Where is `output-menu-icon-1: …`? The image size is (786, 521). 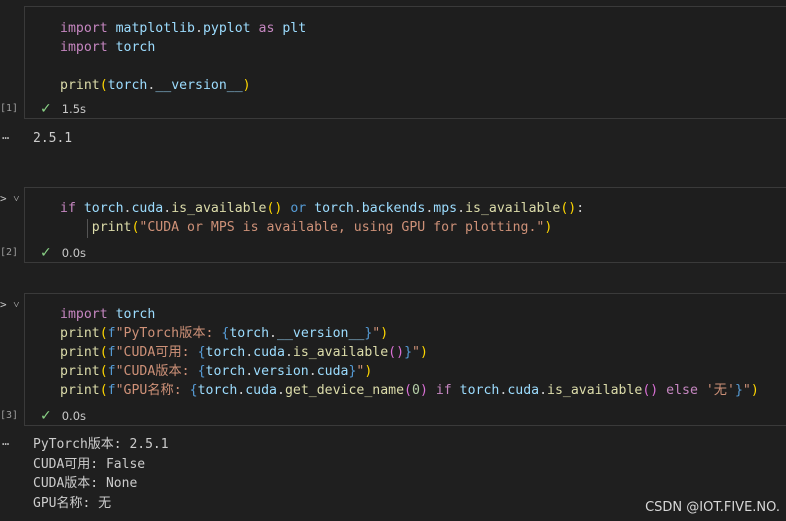 output-menu-icon-1: … is located at coordinates (5, 135).